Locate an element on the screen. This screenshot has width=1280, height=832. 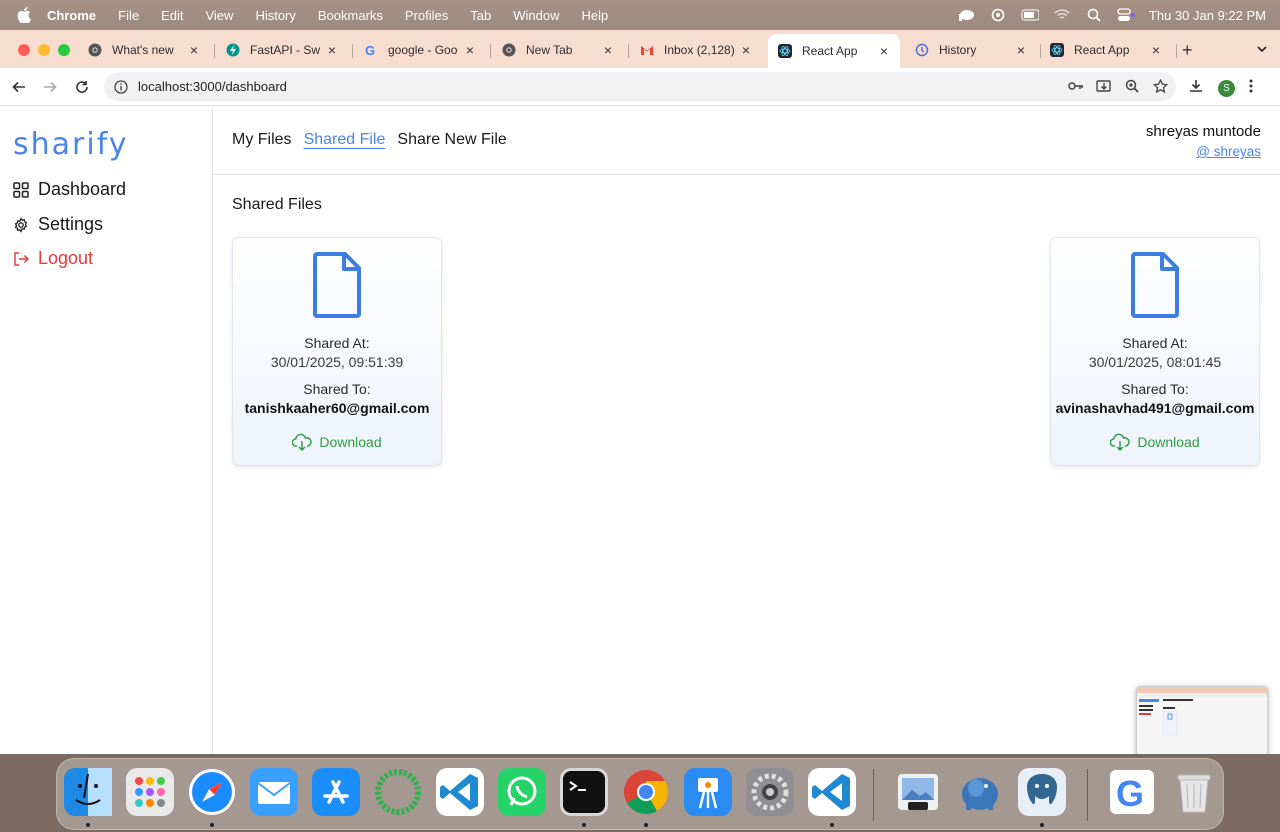
brand-logo: sharify is located at coordinates (70, 144).